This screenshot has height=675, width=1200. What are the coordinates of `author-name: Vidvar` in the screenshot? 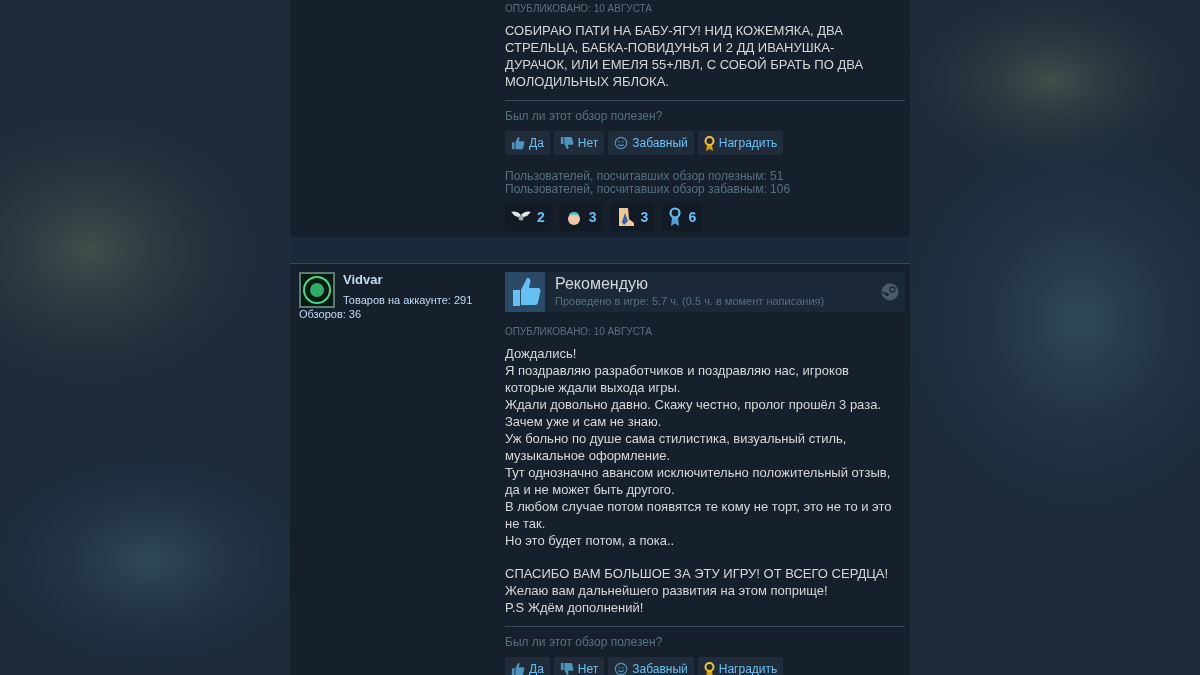 It's located at (408, 280).